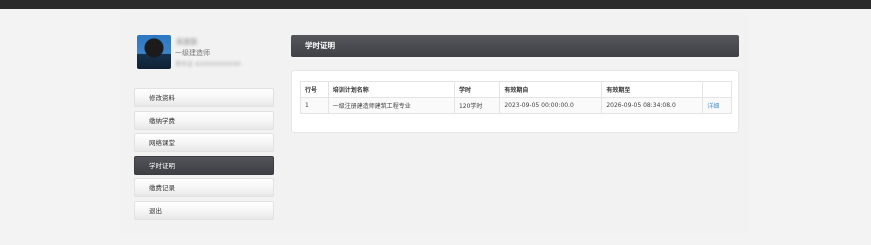 The height and width of the screenshot is (245, 871). I want to click on cell-plan-name: 一级注册建造师建筑工程专业, so click(391, 105).